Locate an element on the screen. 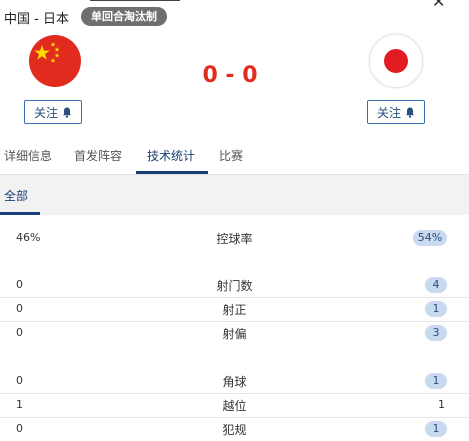  stat-row-shots-on-target: 0 射正 1 is located at coordinates (234, 310).